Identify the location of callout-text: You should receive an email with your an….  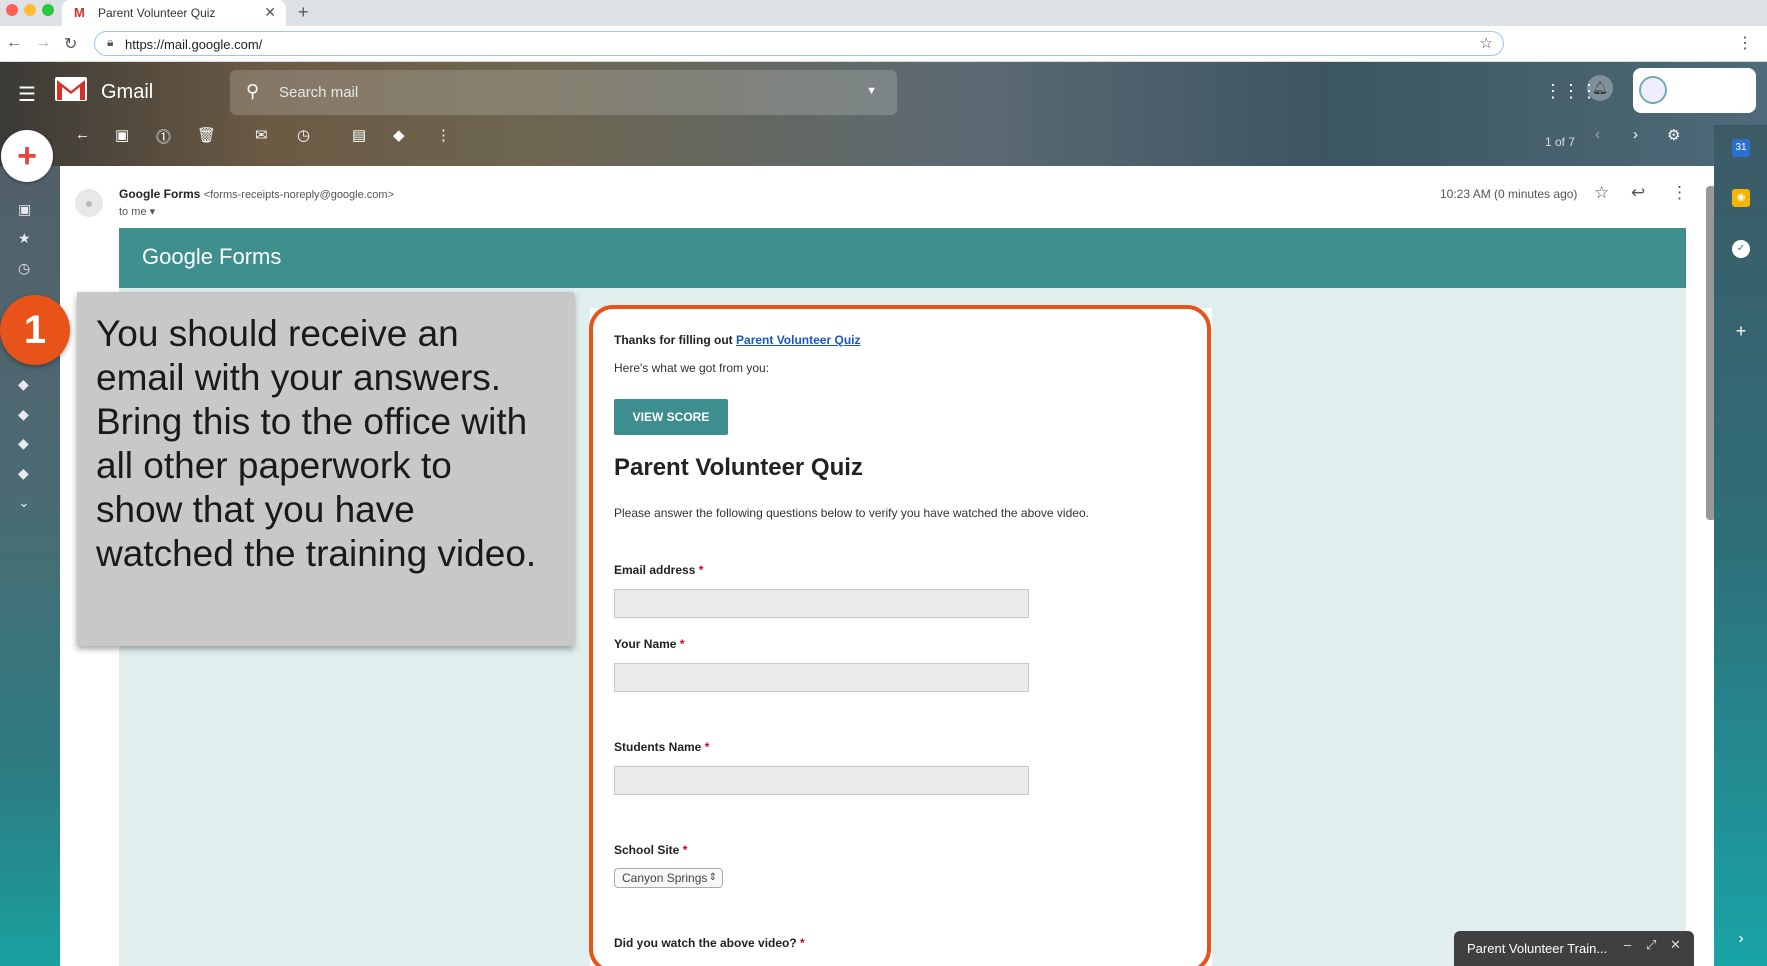
(316, 443).